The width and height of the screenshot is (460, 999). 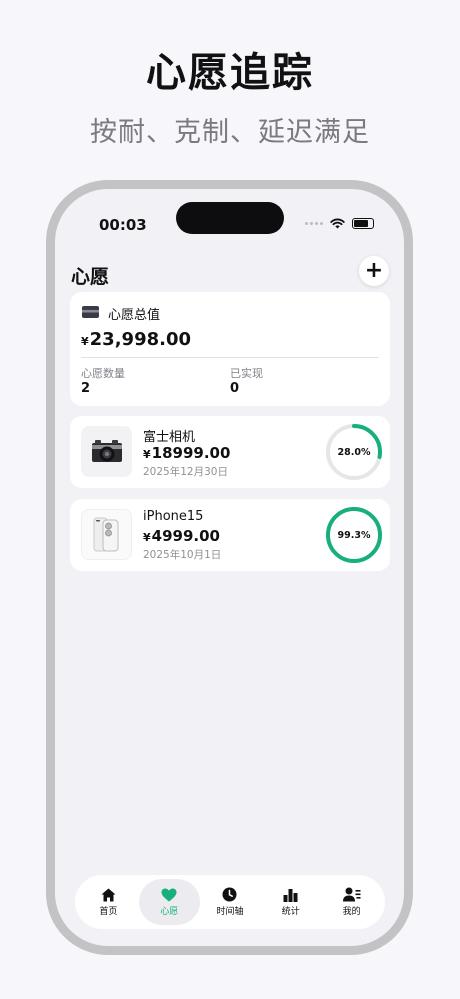 I want to click on wifi-icon, so click(x=337, y=223).